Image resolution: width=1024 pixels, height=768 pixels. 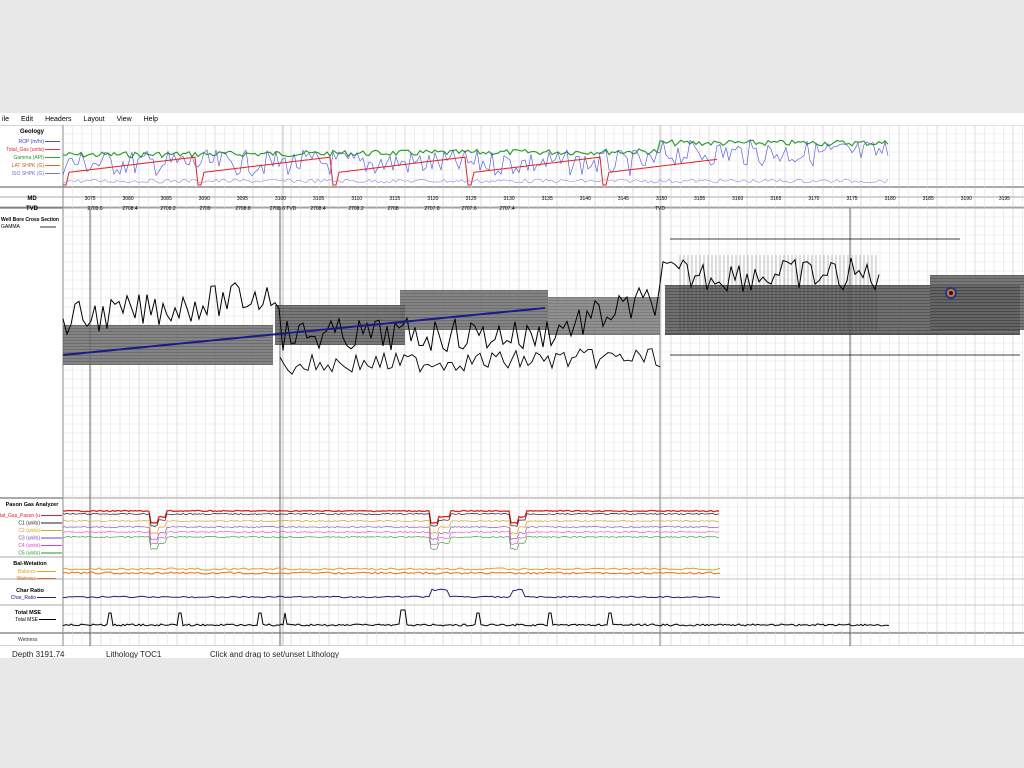 What do you see at coordinates (660, 209) in the screenshot?
I see `tvd-tick: TVD` at bounding box center [660, 209].